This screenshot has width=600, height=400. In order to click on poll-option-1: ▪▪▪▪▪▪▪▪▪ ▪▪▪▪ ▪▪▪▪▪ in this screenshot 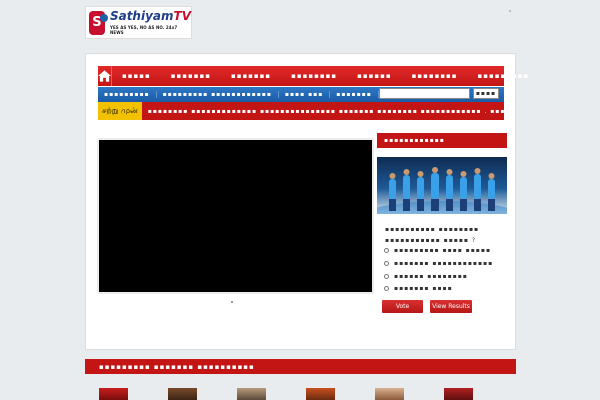, I will do `click(437, 250)`.